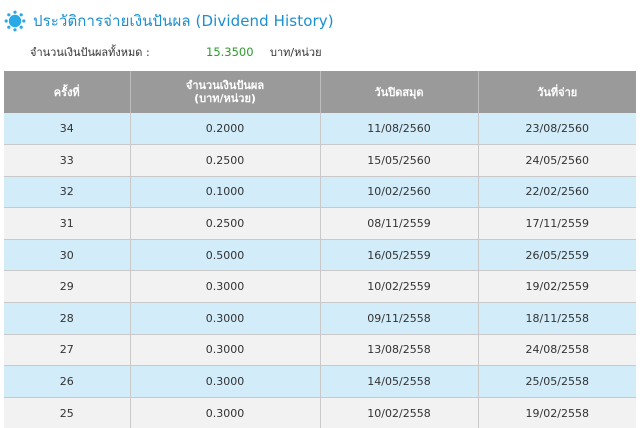 The width and height of the screenshot is (640, 428). What do you see at coordinates (399, 381) in the screenshot?
I see `cell-book-close-date: 14/05/2558` at bounding box center [399, 381].